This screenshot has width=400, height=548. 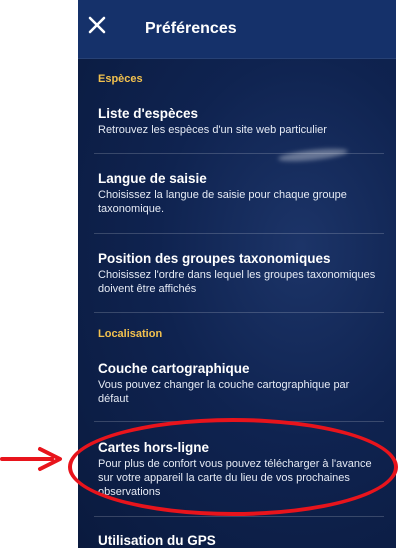 What do you see at coordinates (174, 368) in the screenshot?
I see `pref-item-title: Couche cartographique` at bounding box center [174, 368].